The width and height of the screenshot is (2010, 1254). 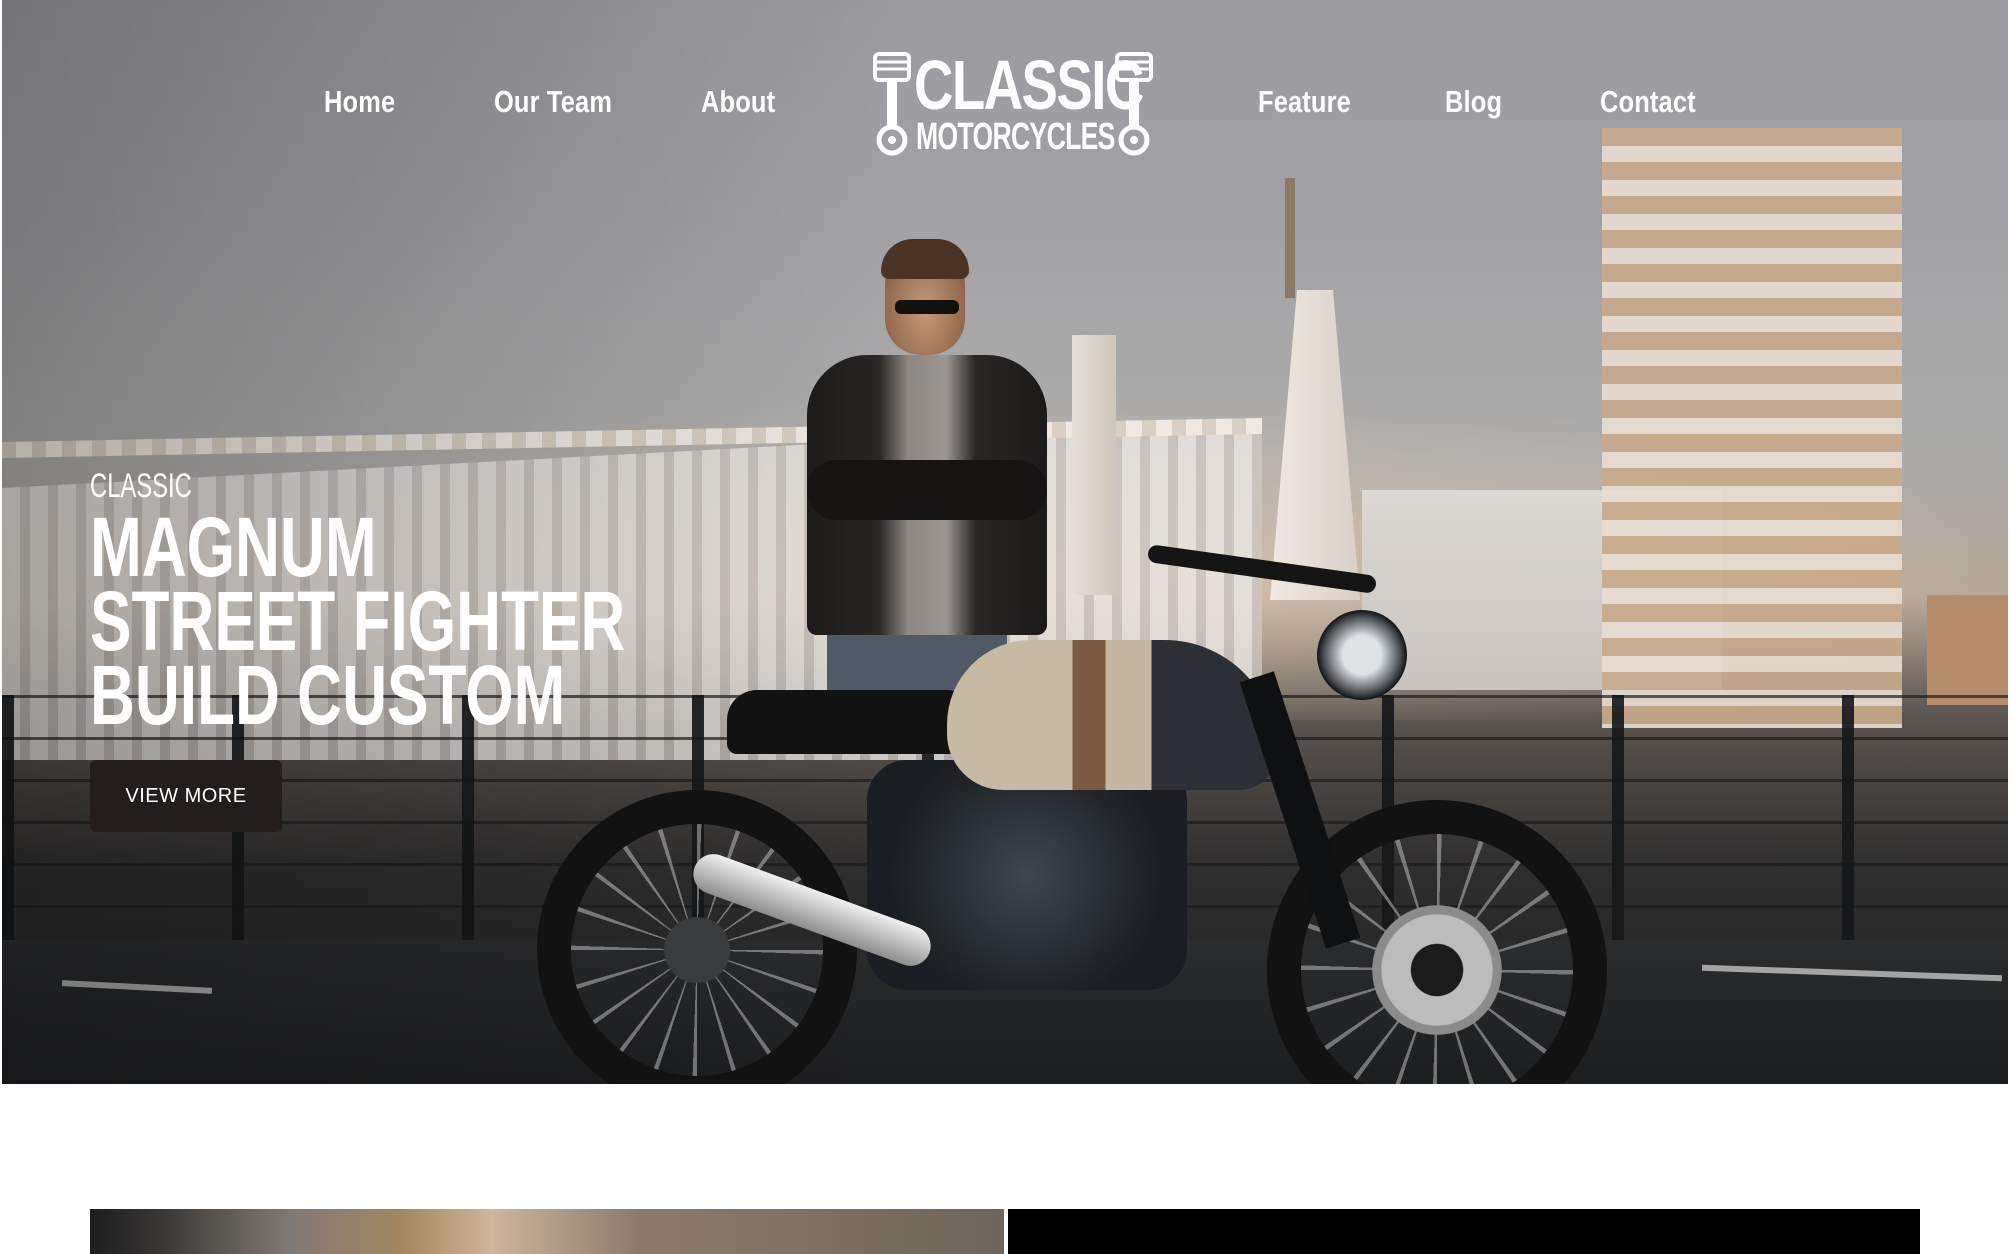 I want to click on nav-link-feature: Feature, so click(x=1304, y=102).